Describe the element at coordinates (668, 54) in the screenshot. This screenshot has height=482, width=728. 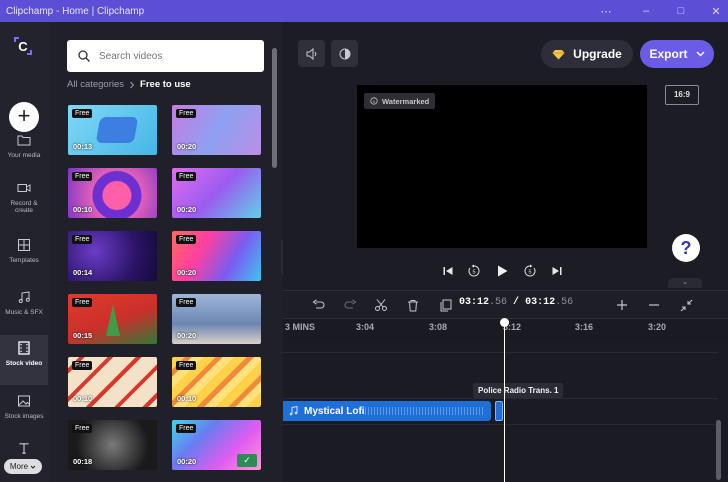
I see `export-label: Export` at that location.